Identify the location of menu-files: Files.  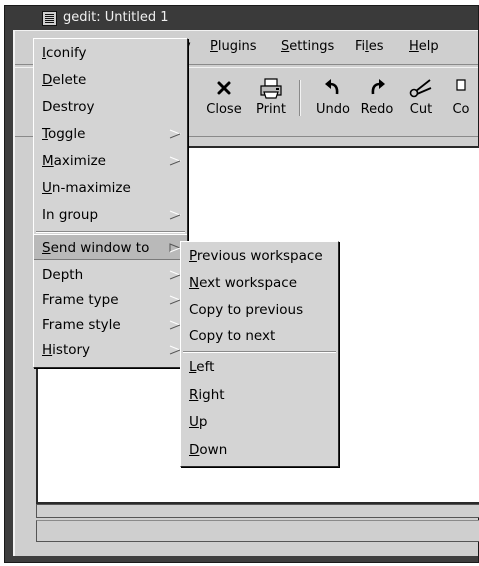
(369, 46).